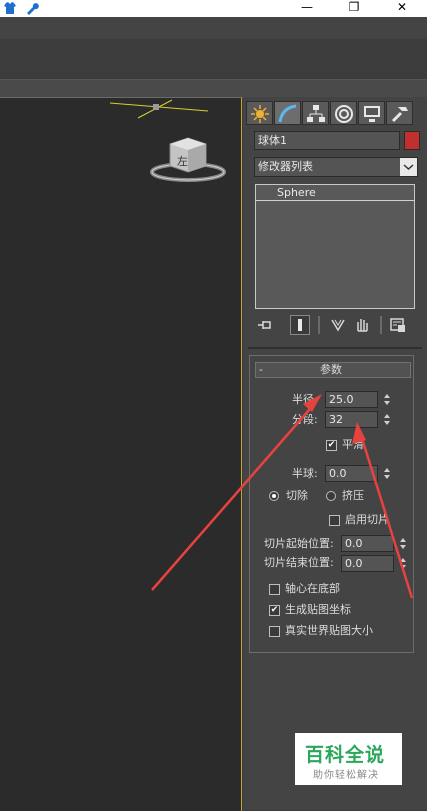  What do you see at coordinates (345, 755) in the screenshot?
I see `watermark-title: 百科全说` at bounding box center [345, 755].